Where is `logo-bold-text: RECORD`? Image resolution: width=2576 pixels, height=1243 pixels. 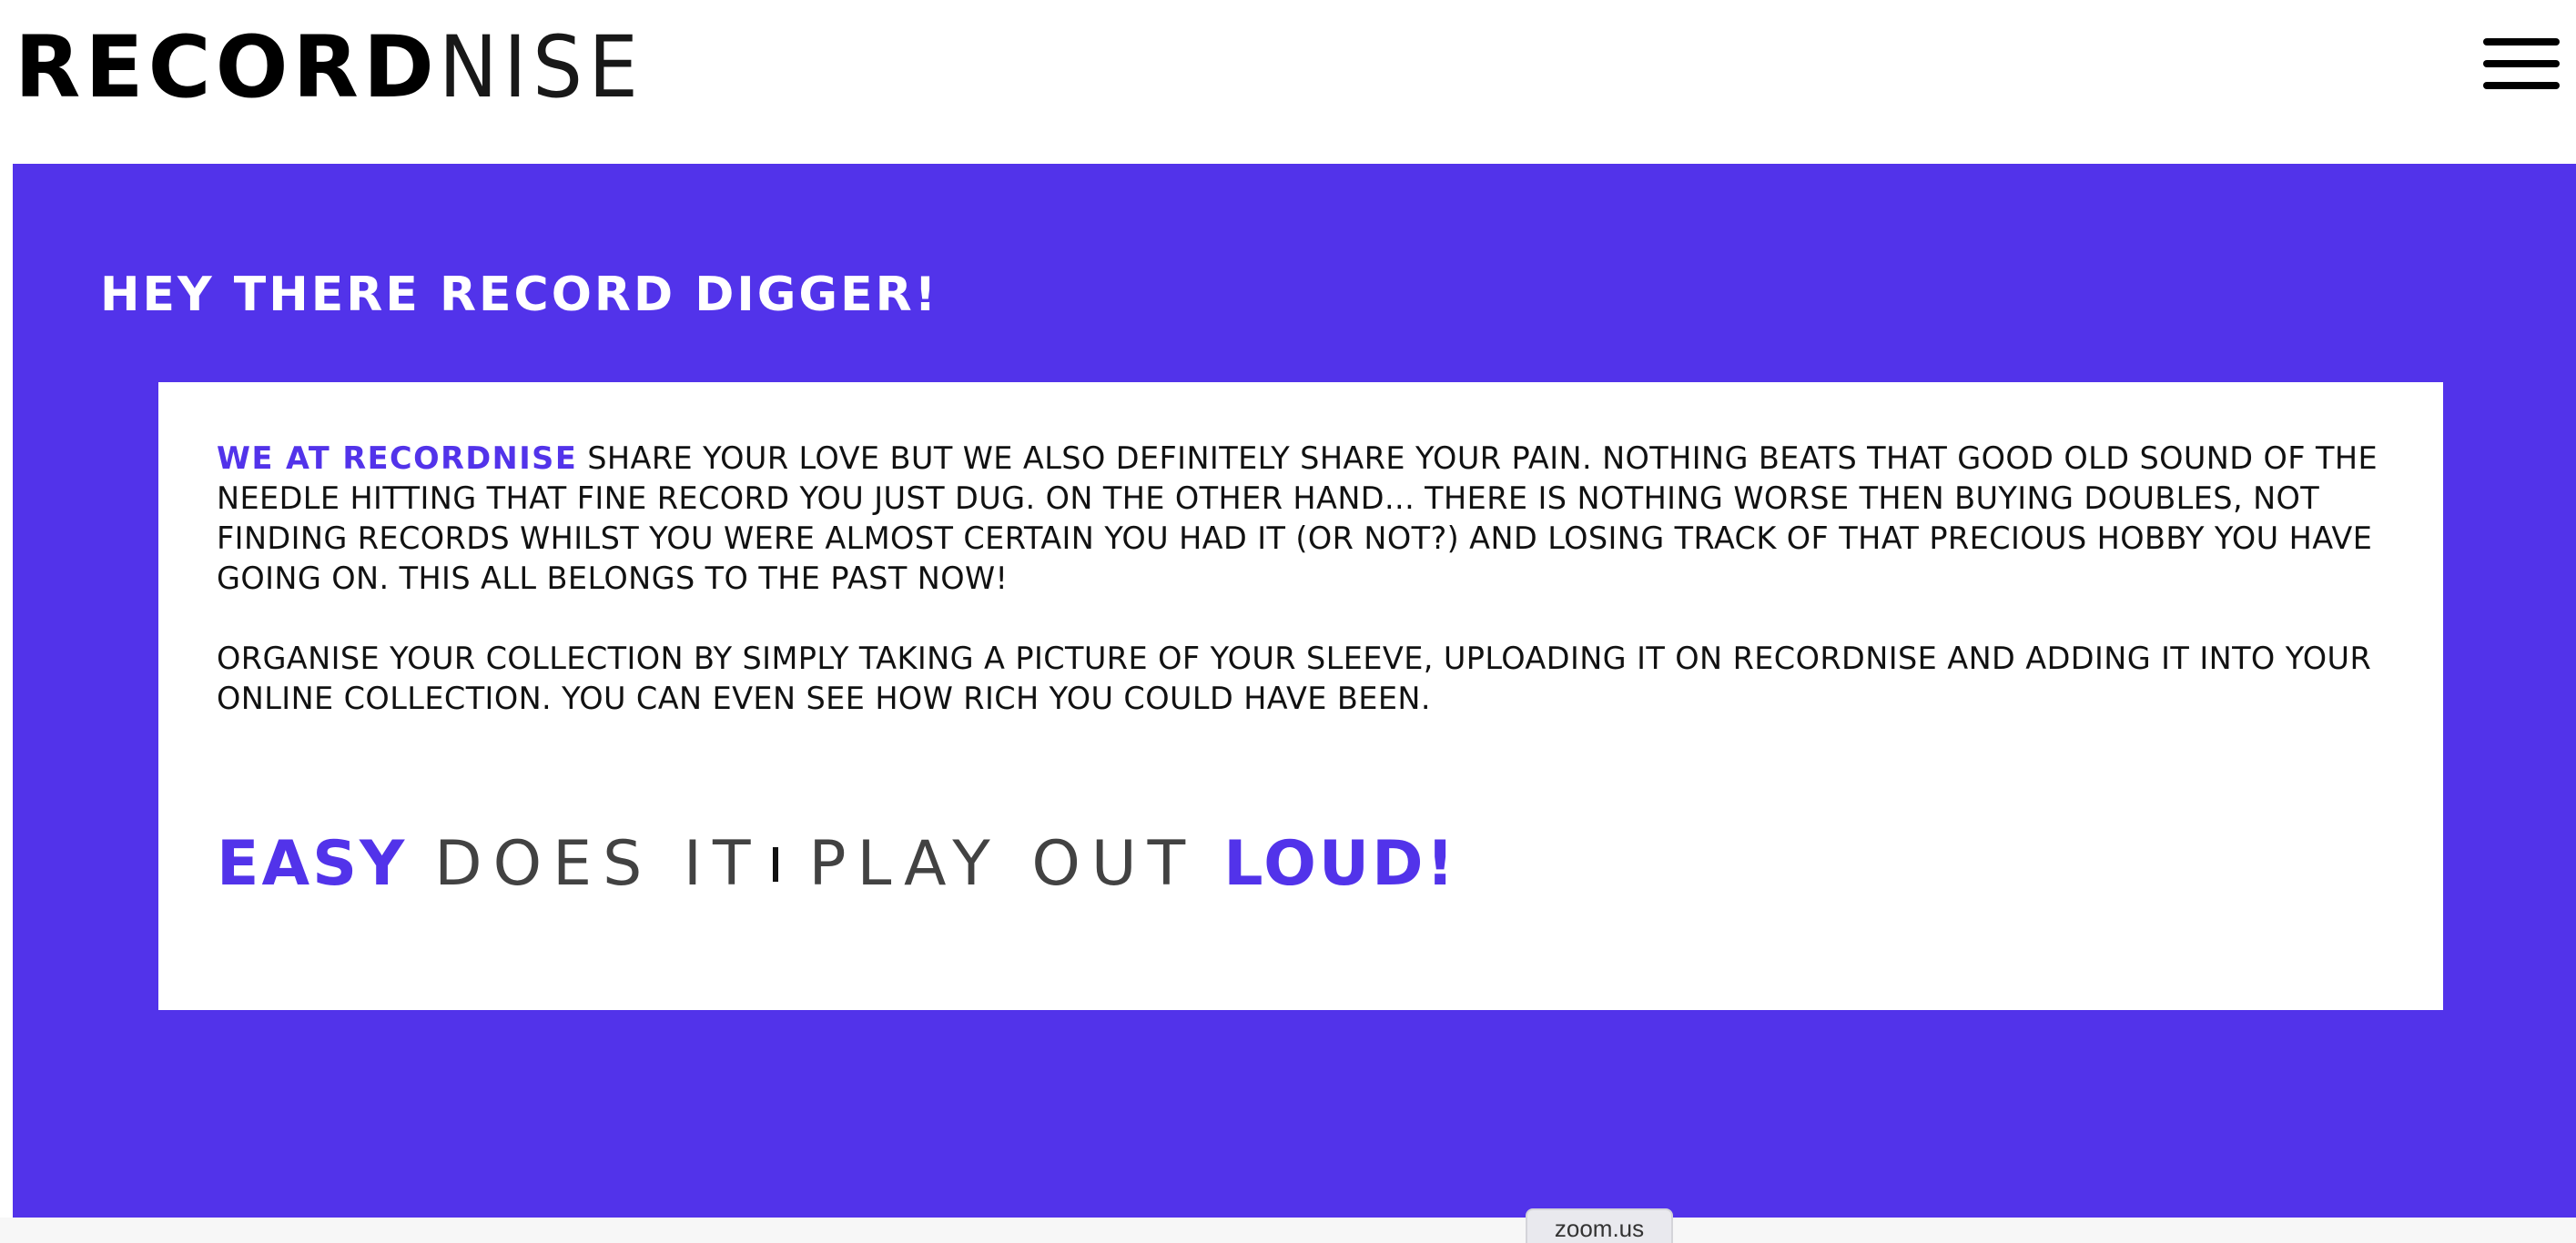
logo-bold-text: RECORD is located at coordinates (227, 67).